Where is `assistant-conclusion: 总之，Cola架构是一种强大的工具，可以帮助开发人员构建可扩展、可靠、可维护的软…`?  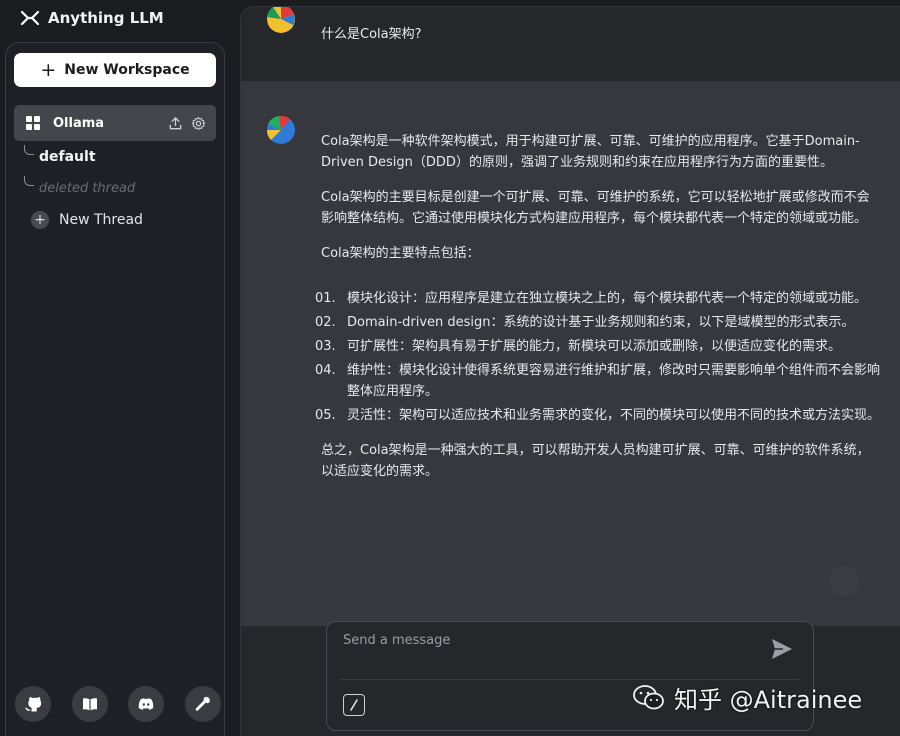 assistant-conclusion: 总之，Cola架构是一种强大的工具，可以帮助开发人员构建可扩展、可靠、可维护的软… is located at coordinates (595, 461).